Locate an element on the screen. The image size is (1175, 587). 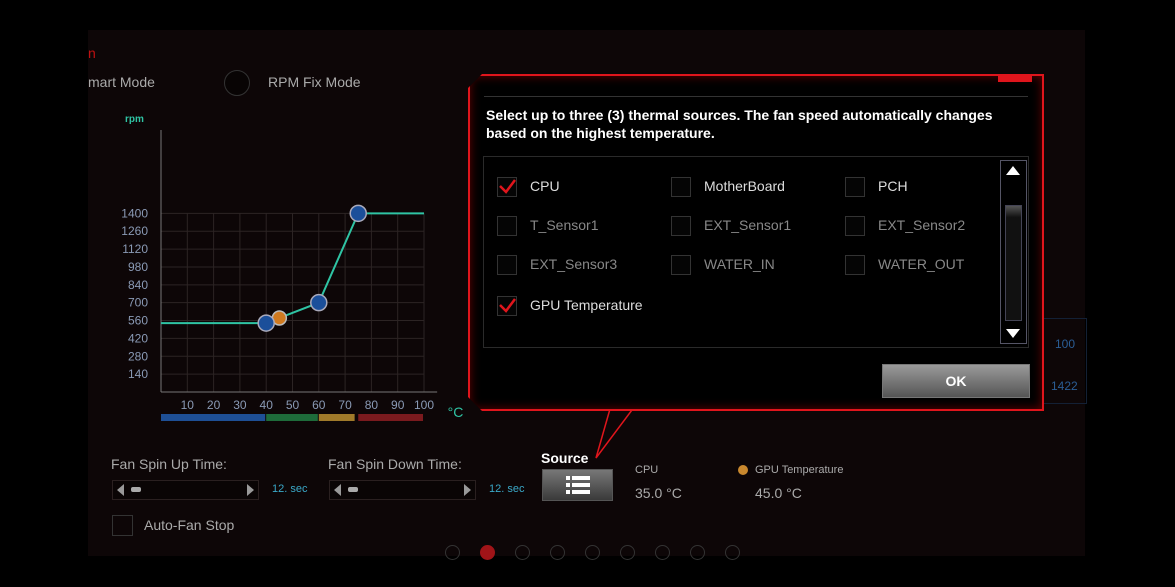
source-label: MotherBoard is located at coordinates (744, 186).